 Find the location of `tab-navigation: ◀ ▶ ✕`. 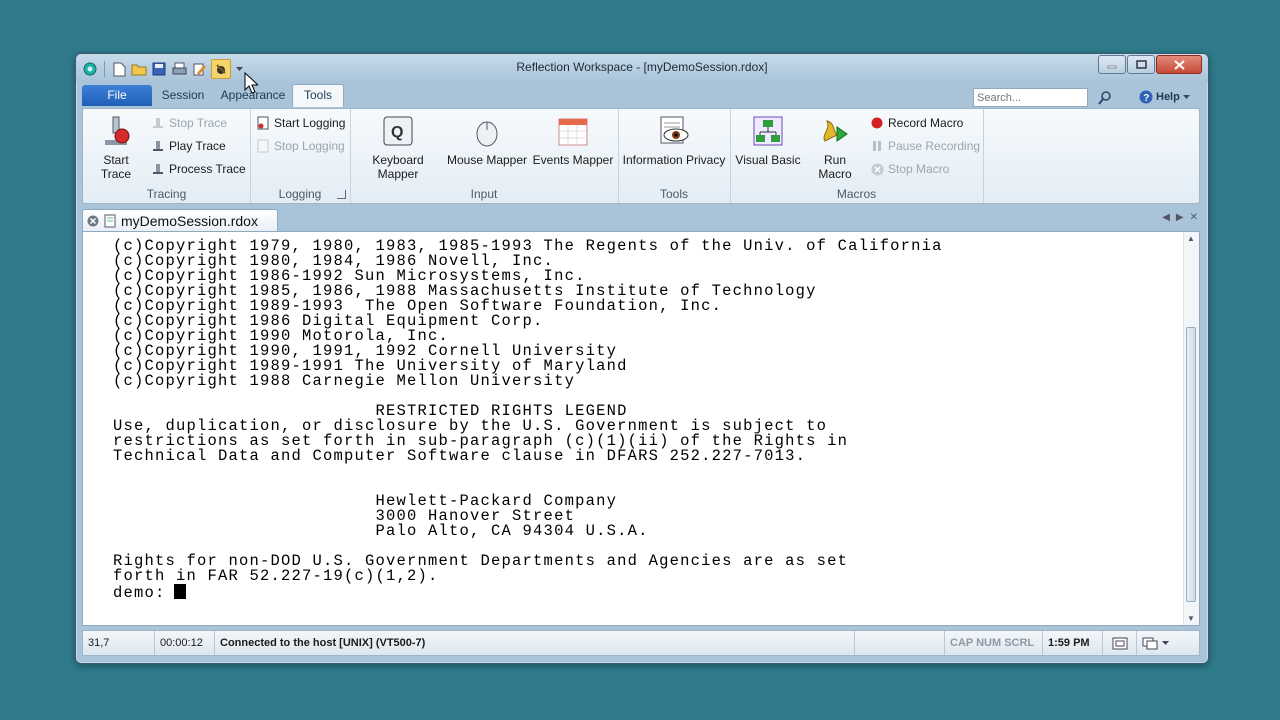

tab-navigation: ◀ ▶ ✕ is located at coordinates (1180, 217).